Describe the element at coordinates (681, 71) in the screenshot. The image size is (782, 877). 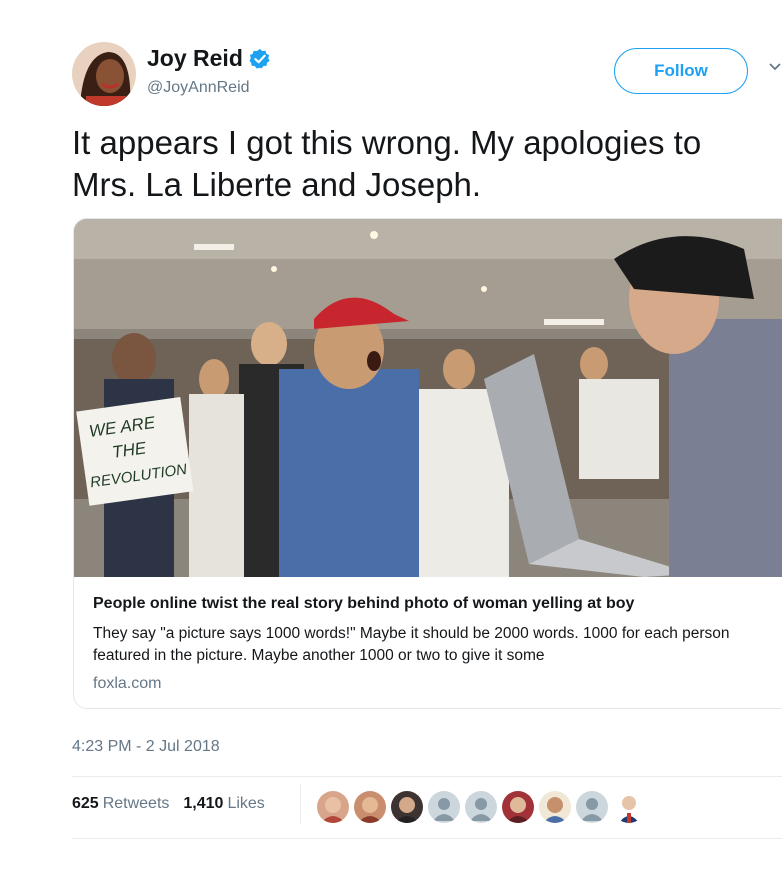
I see `follow-button: Follow` at that location.